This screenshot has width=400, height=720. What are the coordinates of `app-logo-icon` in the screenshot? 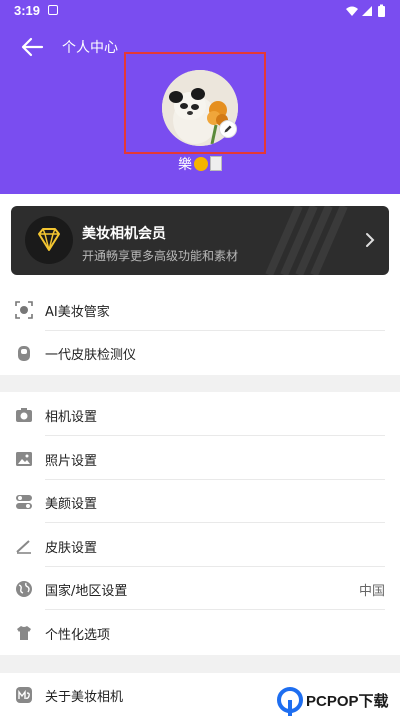 It's located at (24, 695).